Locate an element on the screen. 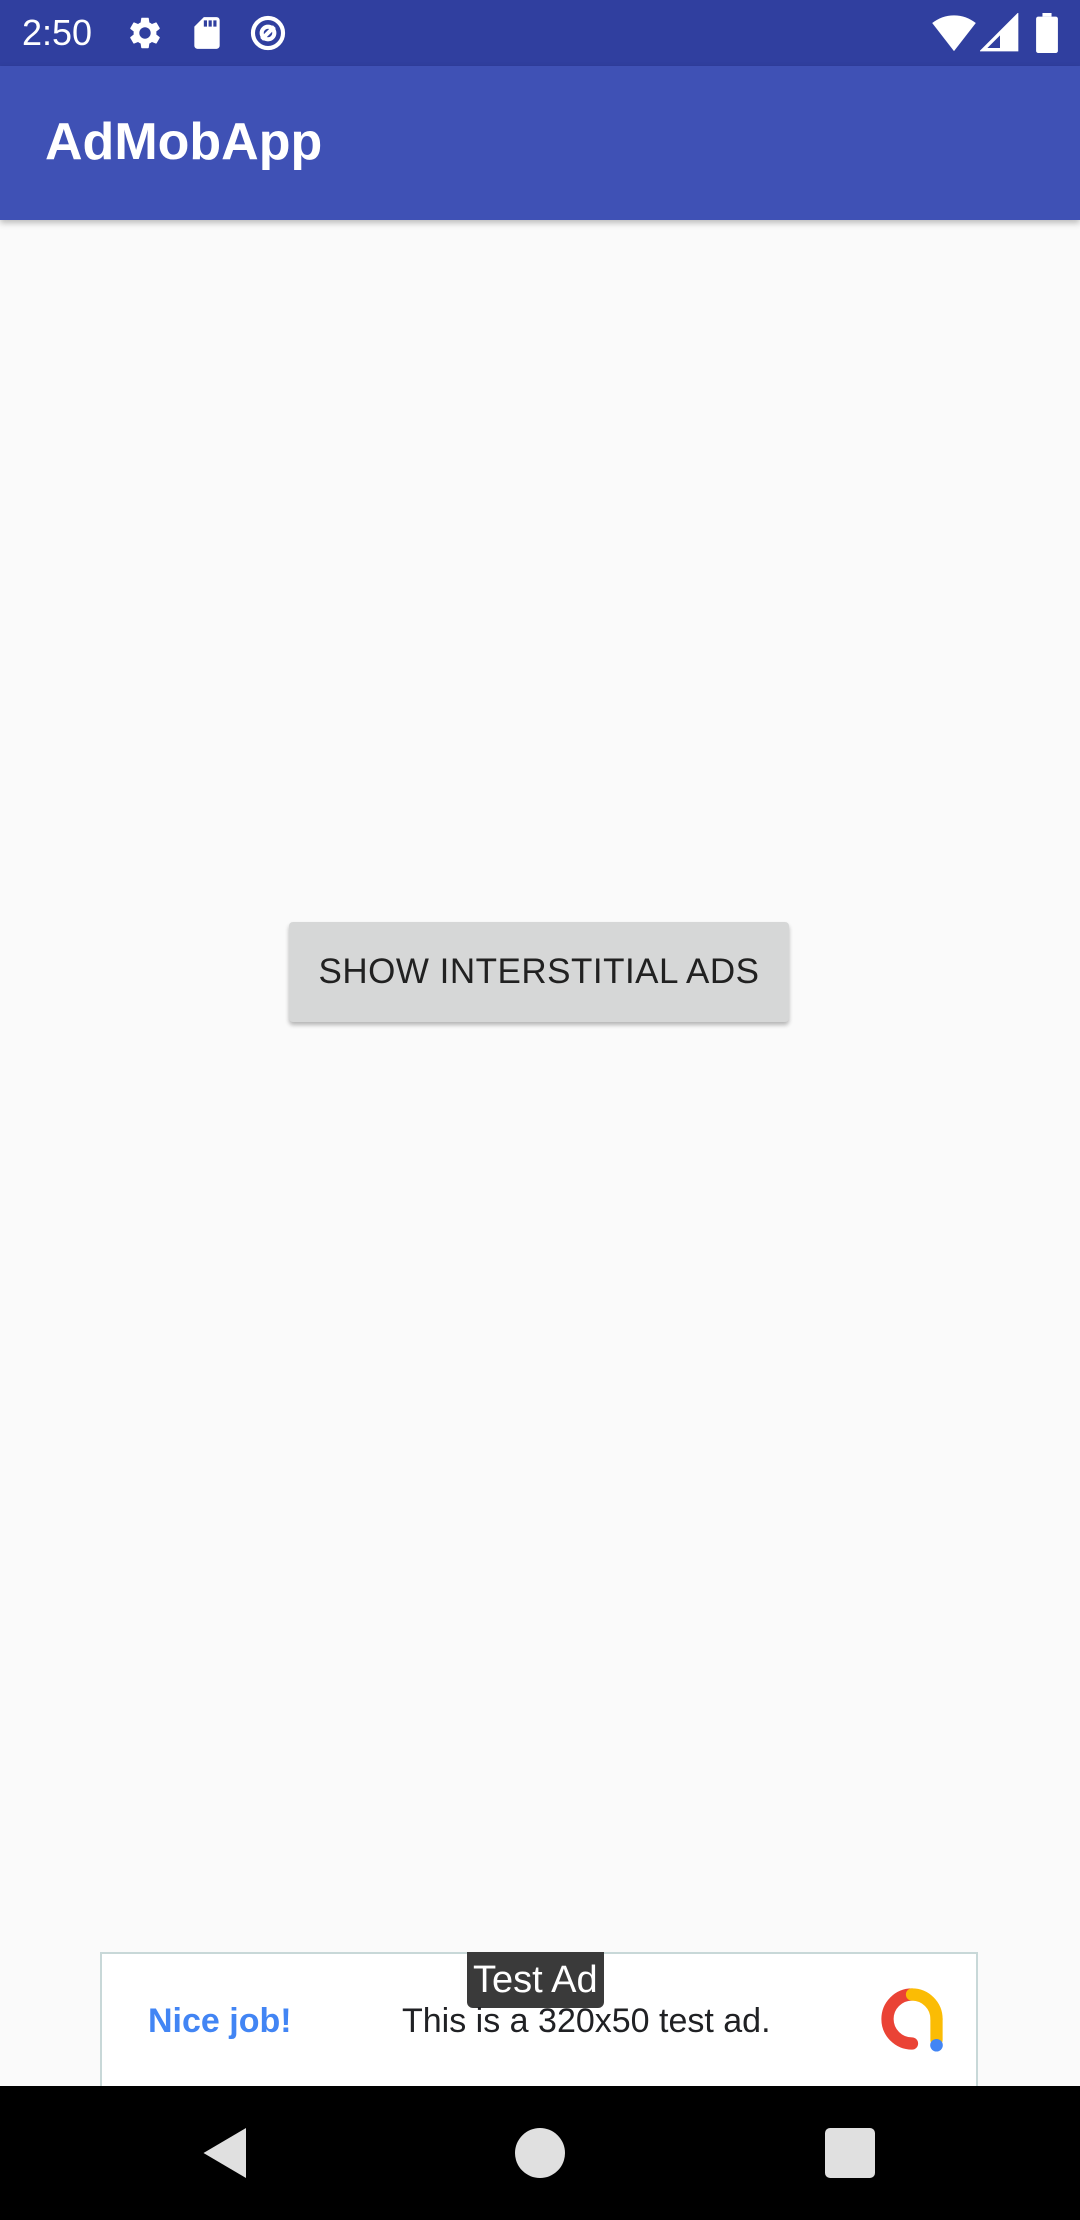 The image size is (1080, 2220). show-interstitial-ads-button: SHOW INTERSTITIAL ADS is located at coordinates (539, 972).